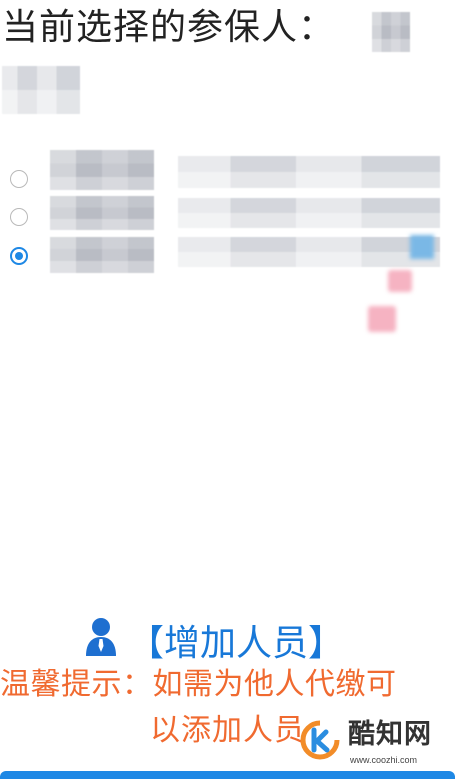  I want to click on watermark: 酷知网 www.coozhi.com, so click(375, 744).